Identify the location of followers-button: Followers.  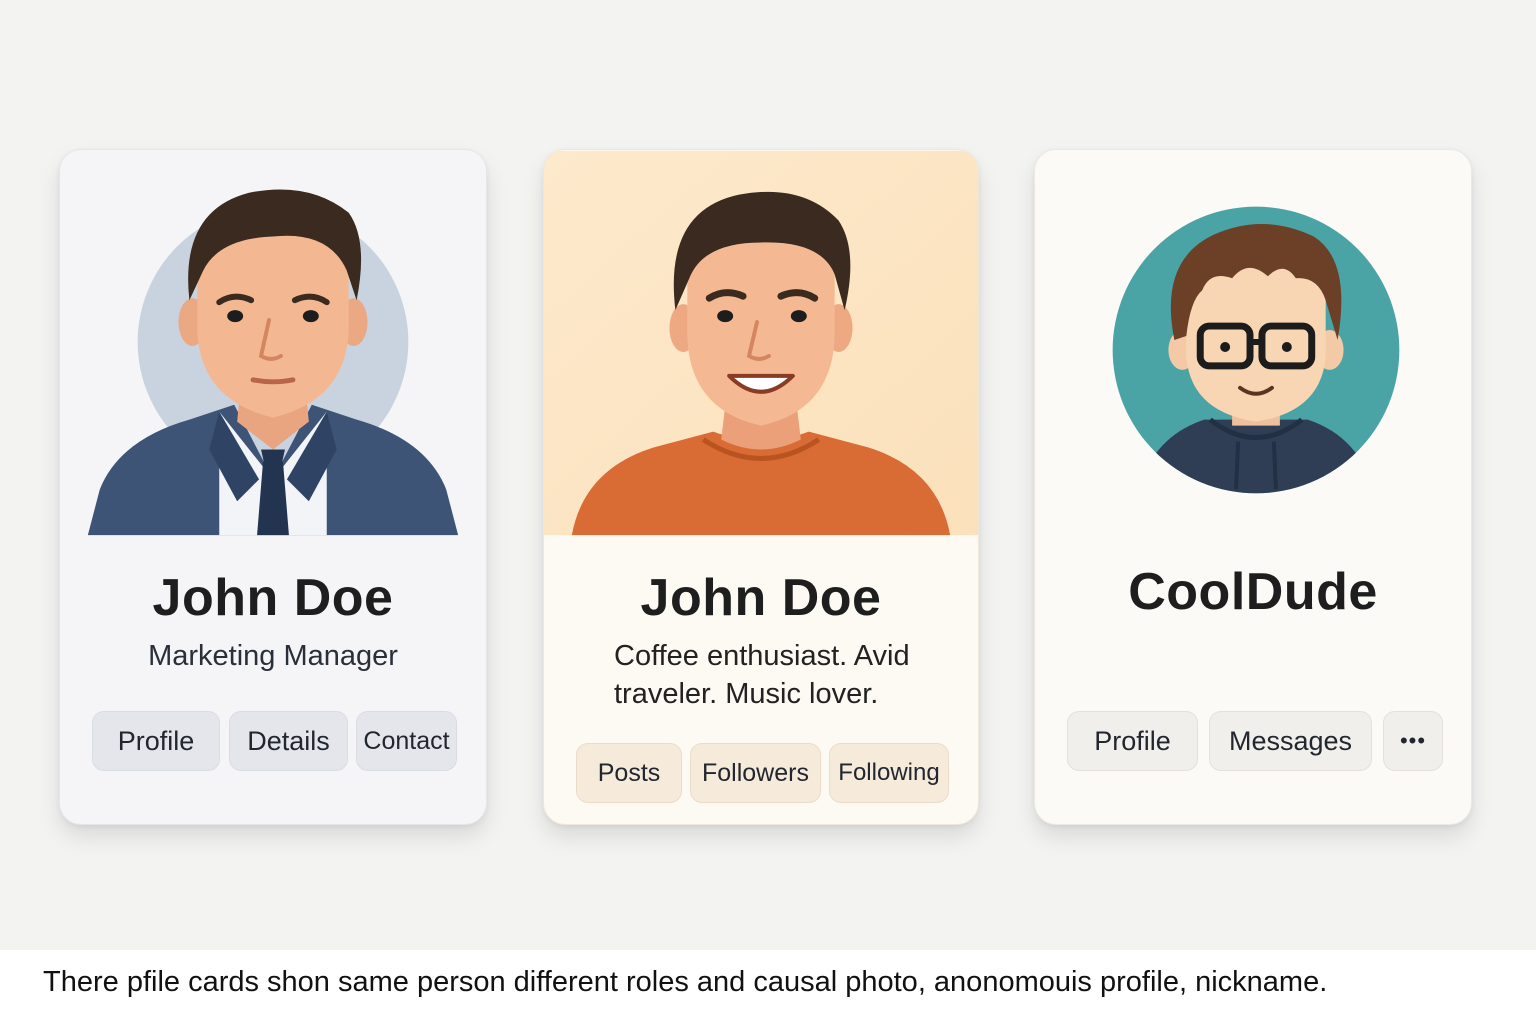
(755, 773).